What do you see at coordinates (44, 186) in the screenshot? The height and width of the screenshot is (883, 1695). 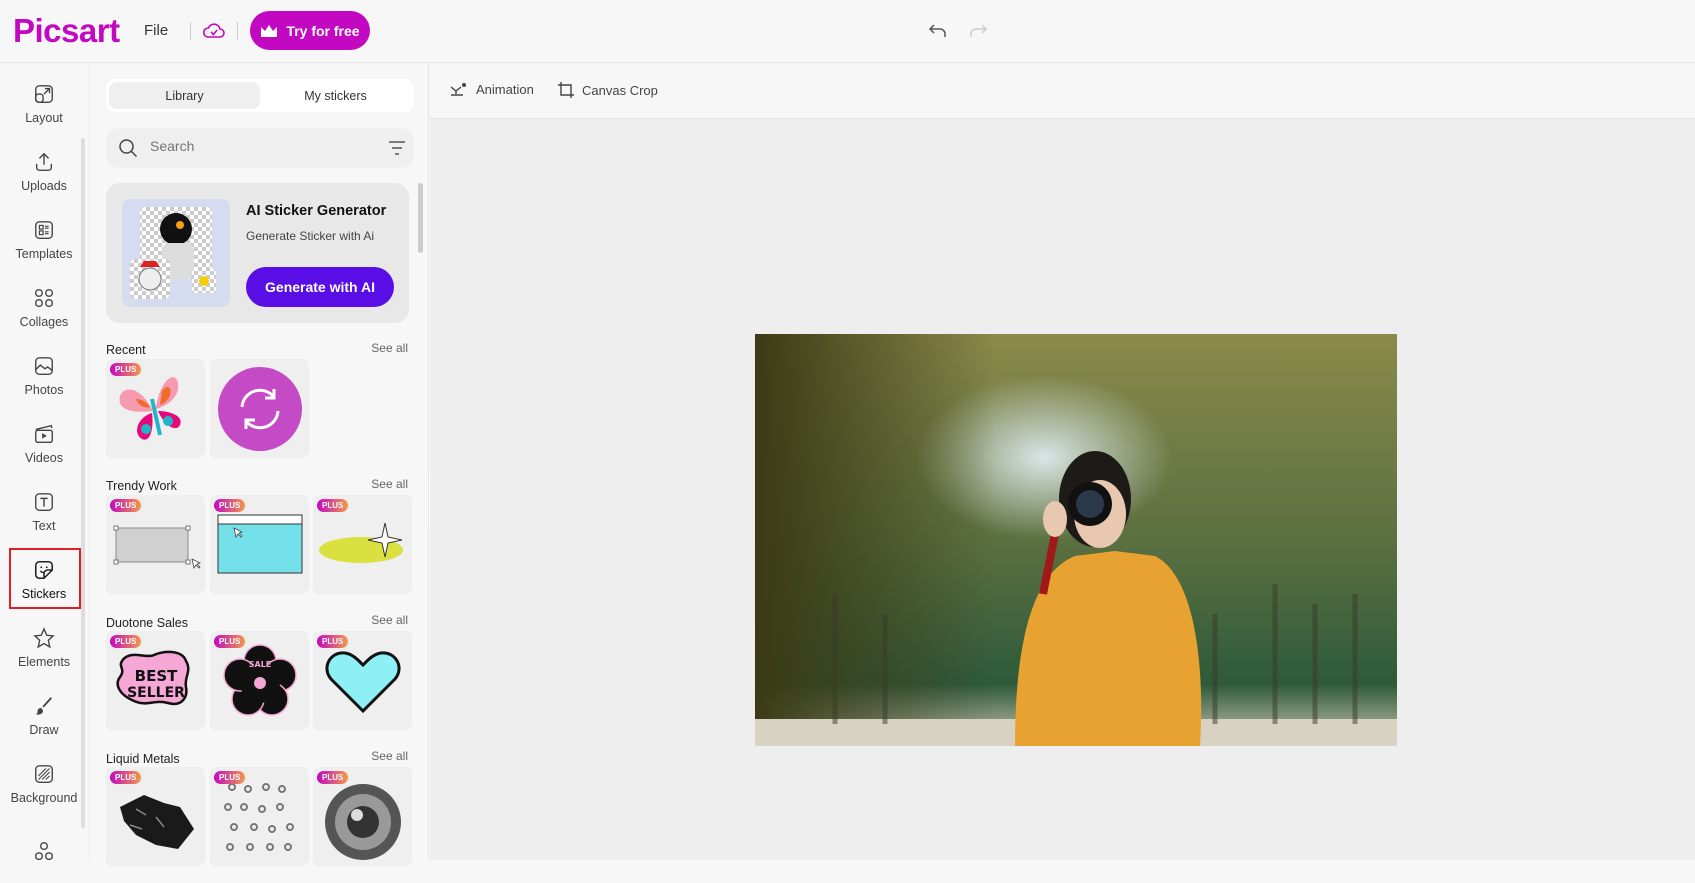 I see `sidebar-item-label: Uploads` at bounding box center [44, 186].